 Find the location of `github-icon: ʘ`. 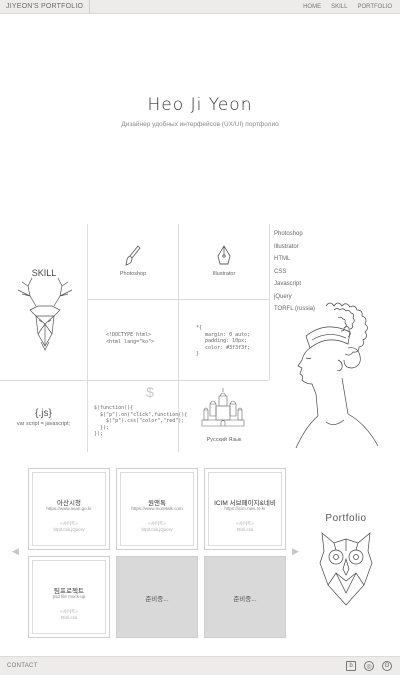

github-icon: ʘ is located at coordinates (387, 666).